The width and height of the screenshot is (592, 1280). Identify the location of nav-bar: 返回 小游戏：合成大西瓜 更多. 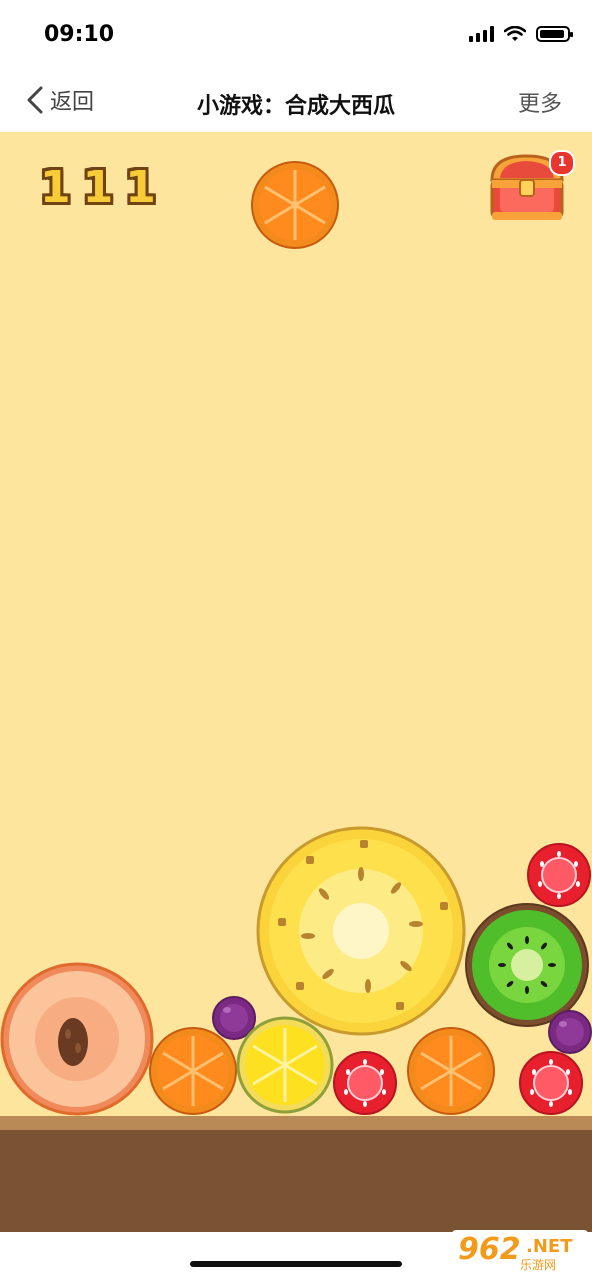
(296, 101).